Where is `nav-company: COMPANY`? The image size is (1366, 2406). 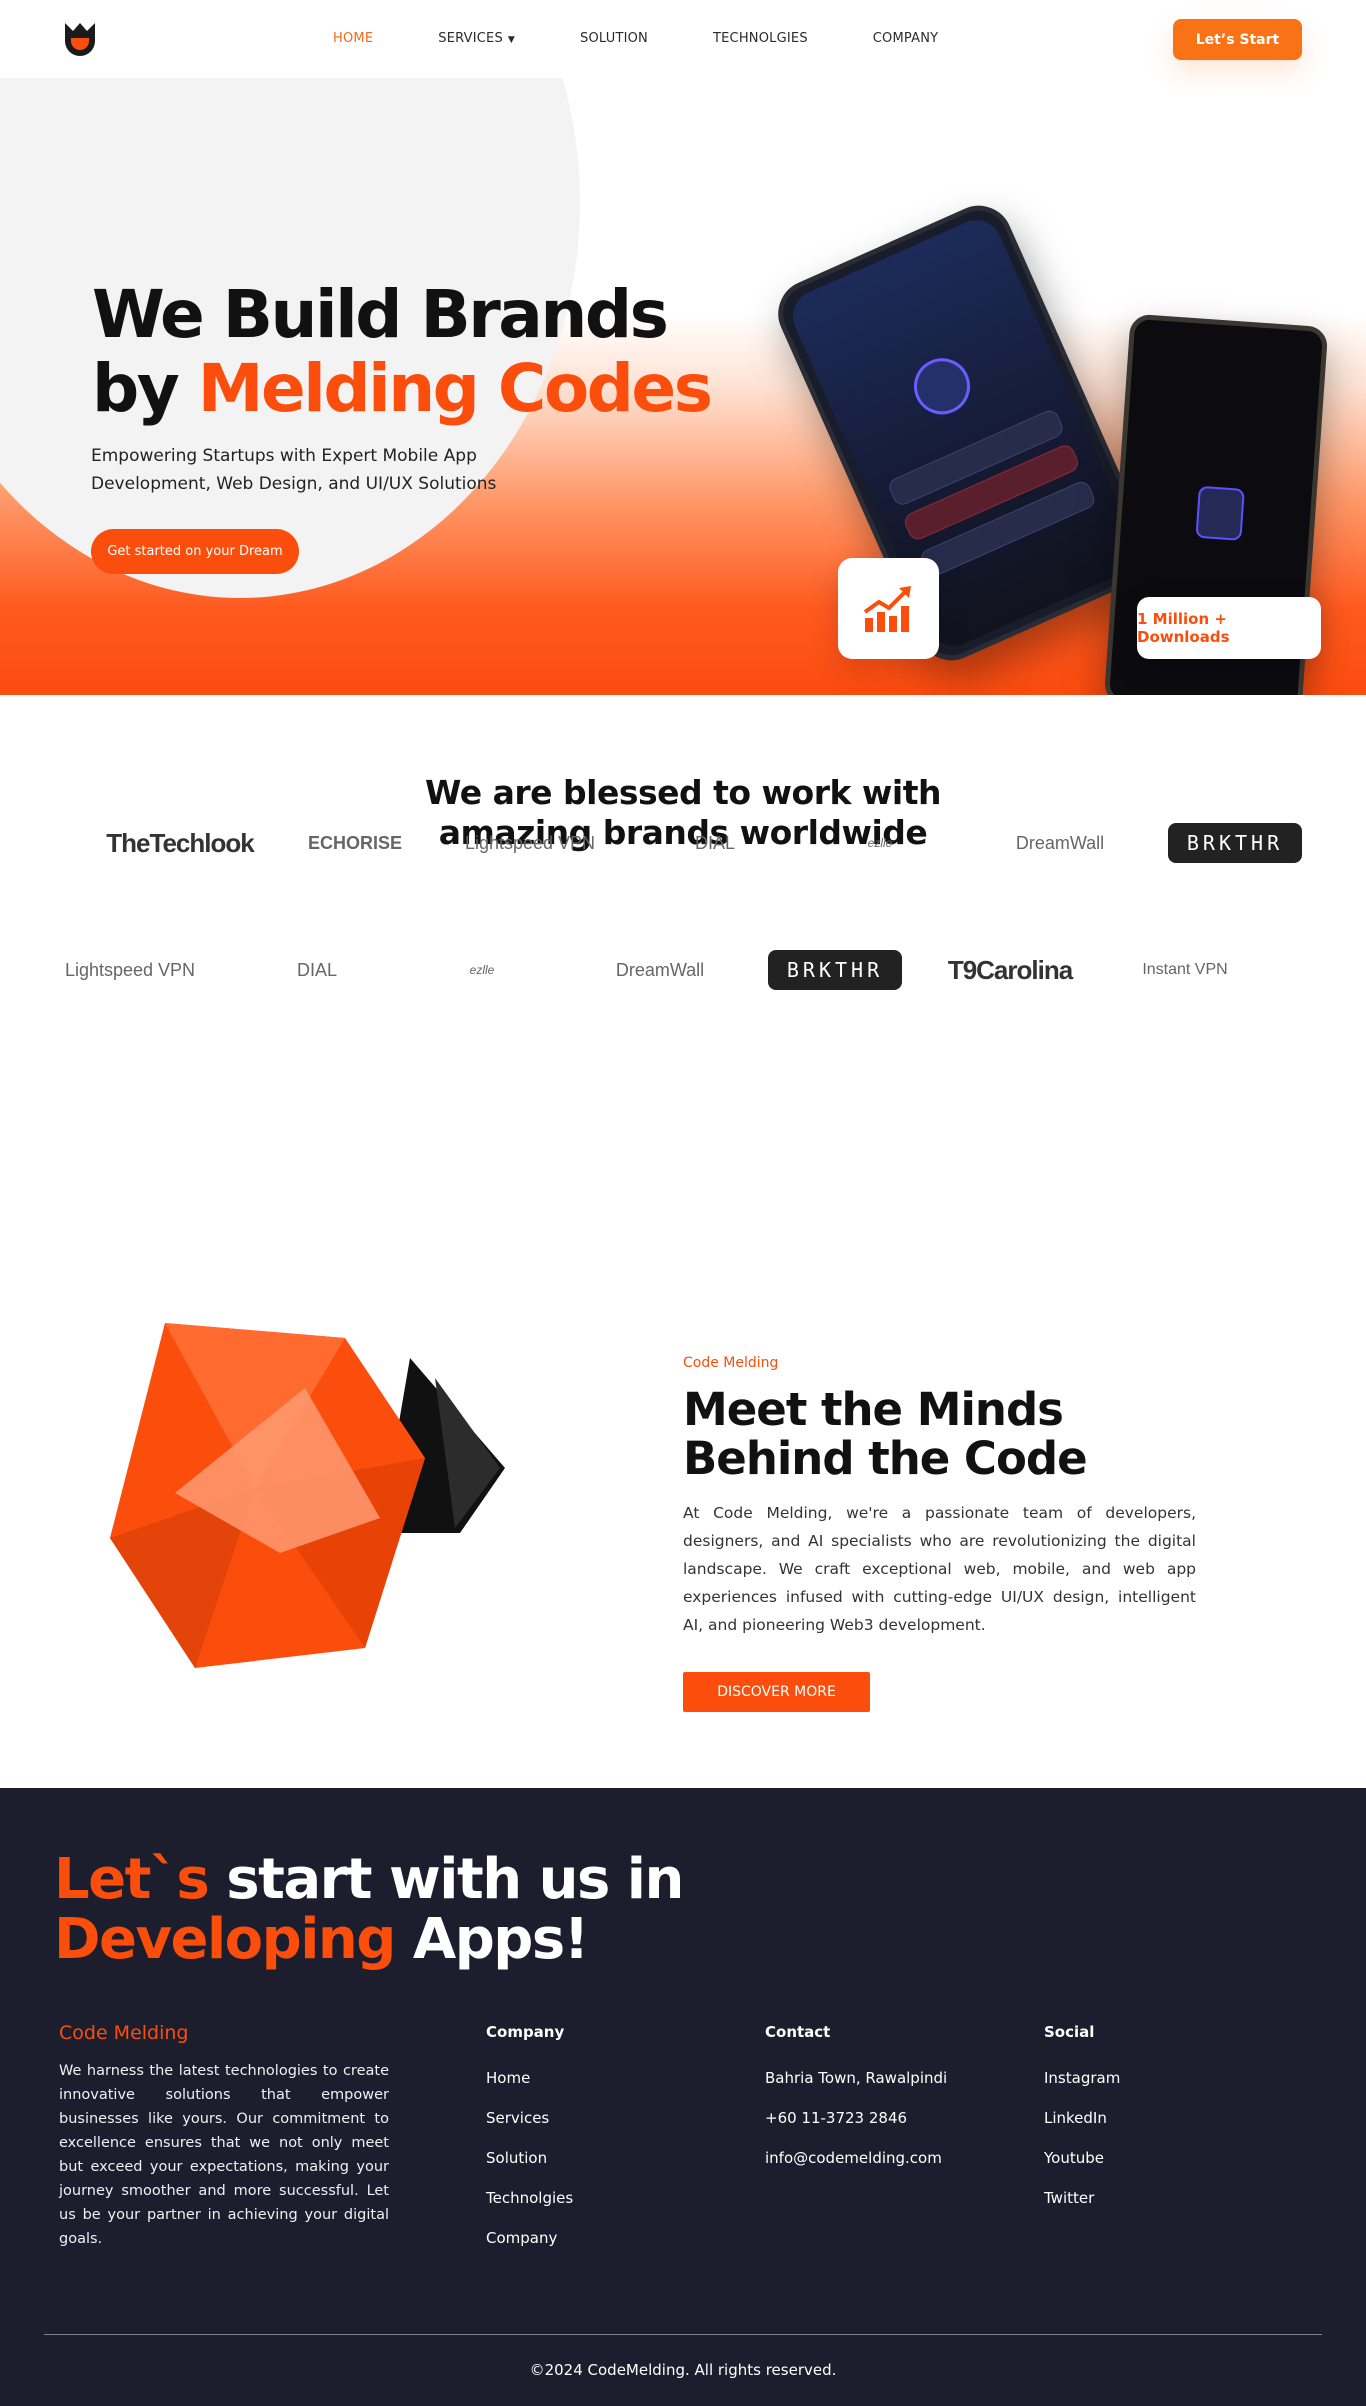 nav-company: COMPANY is located at coordinates (906, 38).